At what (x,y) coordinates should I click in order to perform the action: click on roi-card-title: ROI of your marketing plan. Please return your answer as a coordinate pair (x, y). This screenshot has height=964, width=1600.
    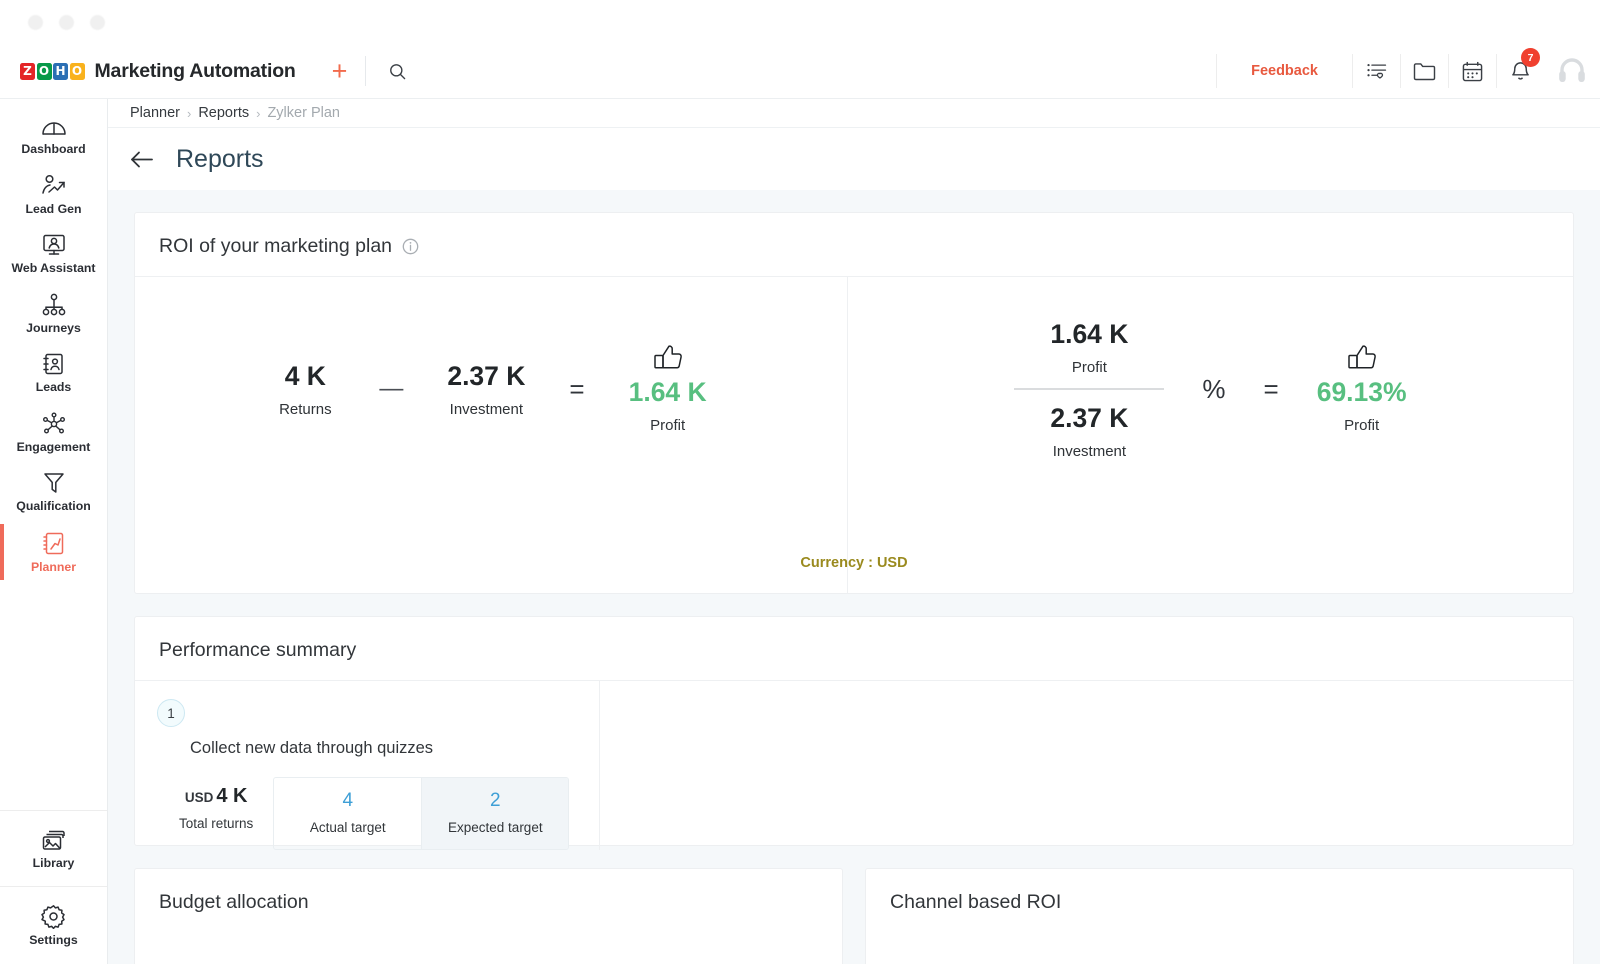
    Looking at the image, I should click on (276, 246).